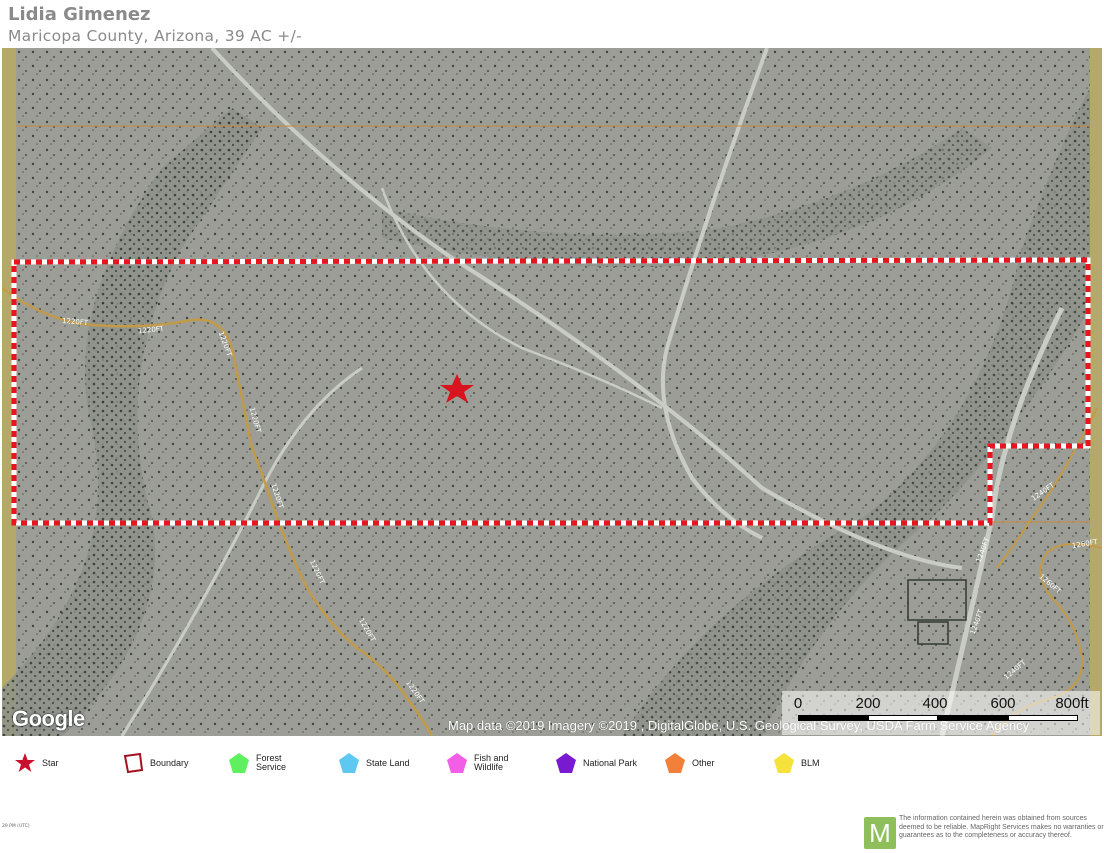 The image size is (1104, 853). What do you see at coordinates (457, 763) in the screenshot?
I see `fish-wildlife-icon` at bounding box center [457, 763].